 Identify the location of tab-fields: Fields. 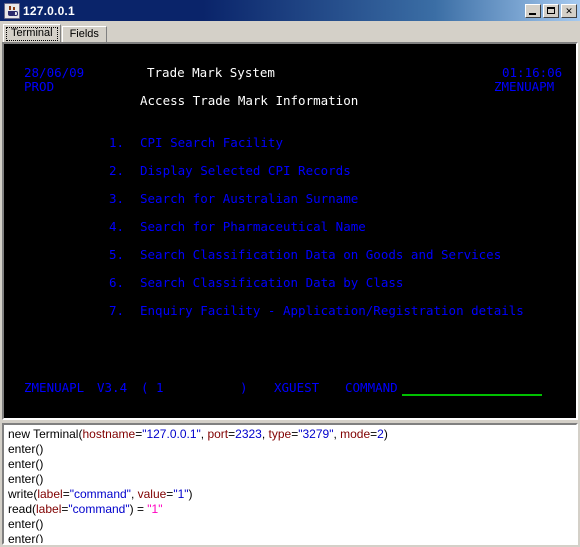
(84, 34).